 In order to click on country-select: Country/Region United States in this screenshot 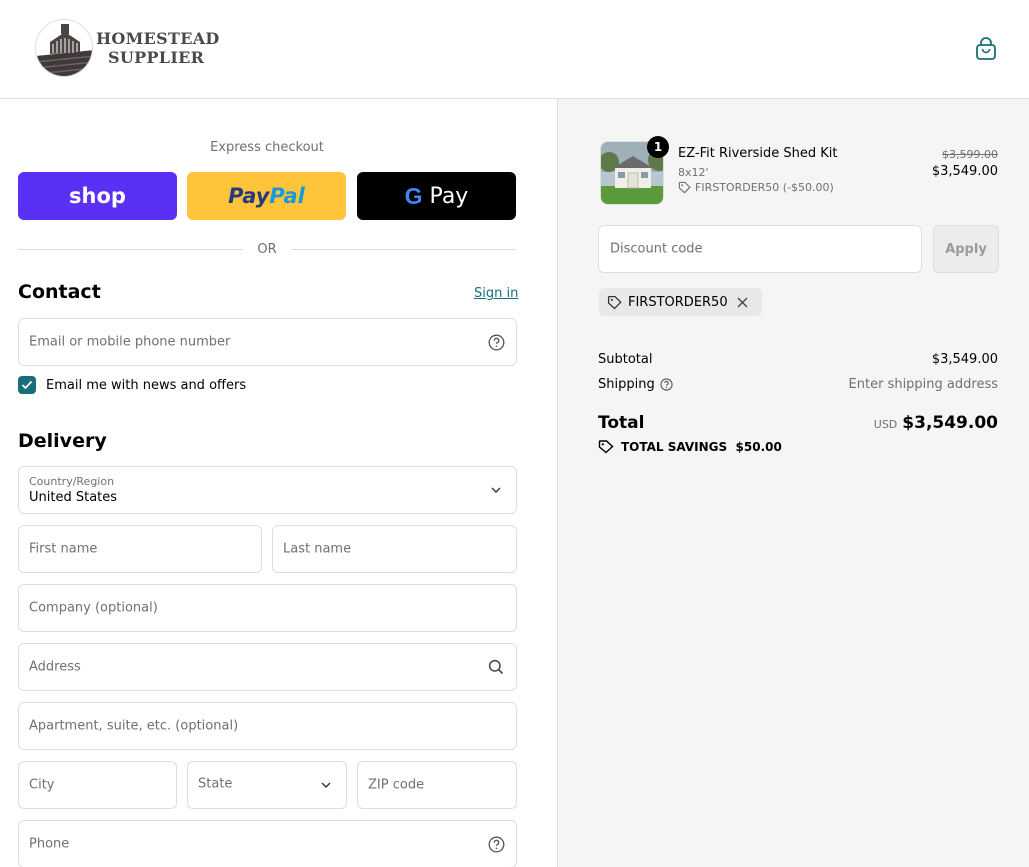, I will do `click(267, 490)`.